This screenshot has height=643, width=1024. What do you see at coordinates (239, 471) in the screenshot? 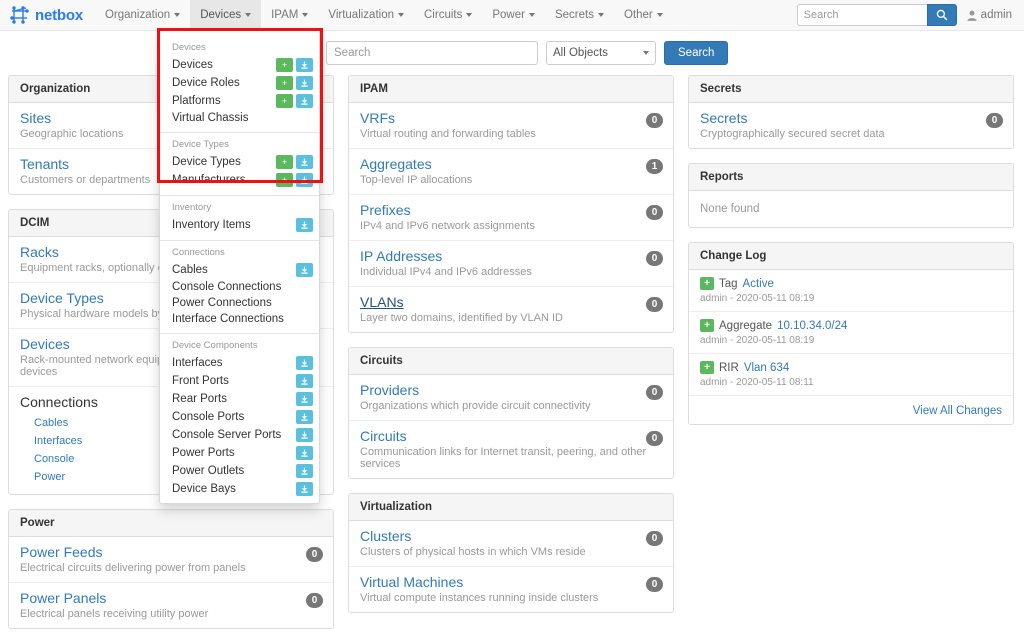
I see `menu-item-power-outlets: Power Outlets` at bounding box center [239, 471].